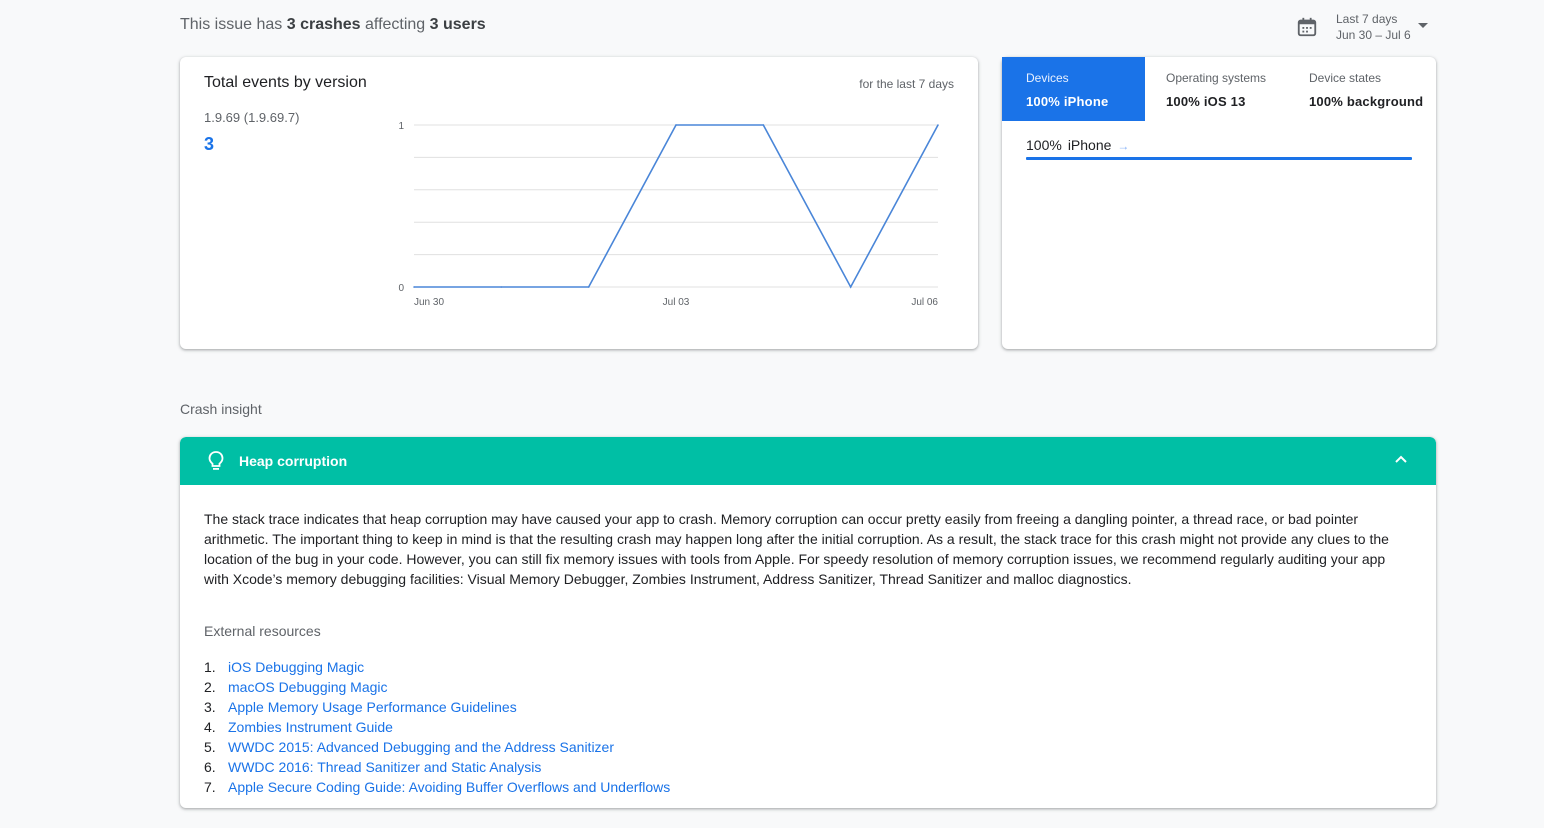  I want to click on tab-operating-systems: Operating systems 100% iOS 13, so click(1216, 89).